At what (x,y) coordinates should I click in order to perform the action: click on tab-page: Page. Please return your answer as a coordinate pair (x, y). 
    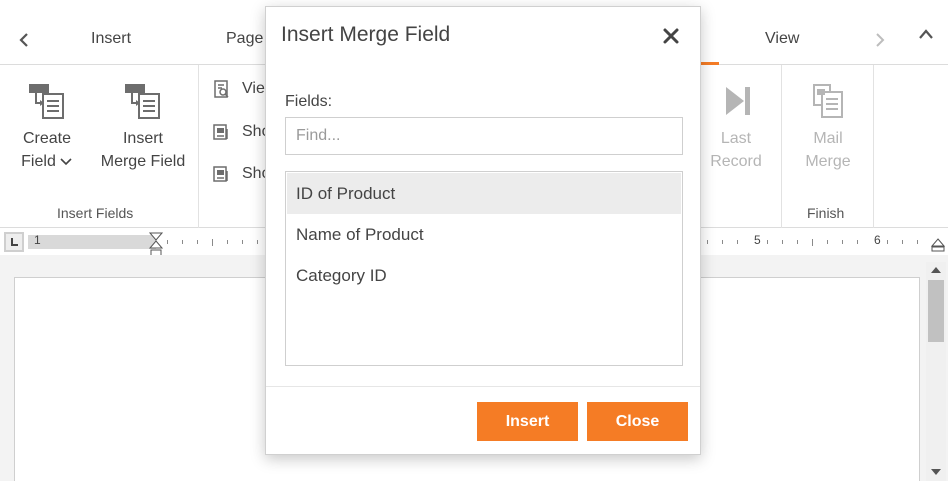
    Looking at the image, I should click on (244, 39).